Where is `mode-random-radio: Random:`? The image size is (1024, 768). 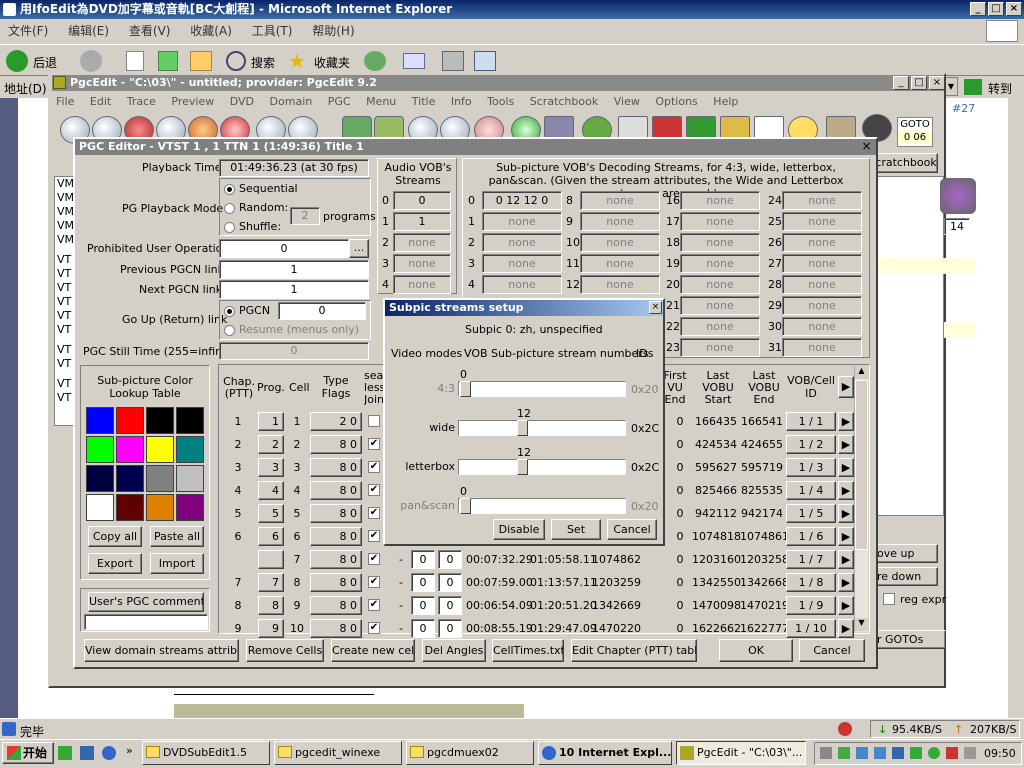 mode-random-radio: Random: is located at coordinates (256, 207).